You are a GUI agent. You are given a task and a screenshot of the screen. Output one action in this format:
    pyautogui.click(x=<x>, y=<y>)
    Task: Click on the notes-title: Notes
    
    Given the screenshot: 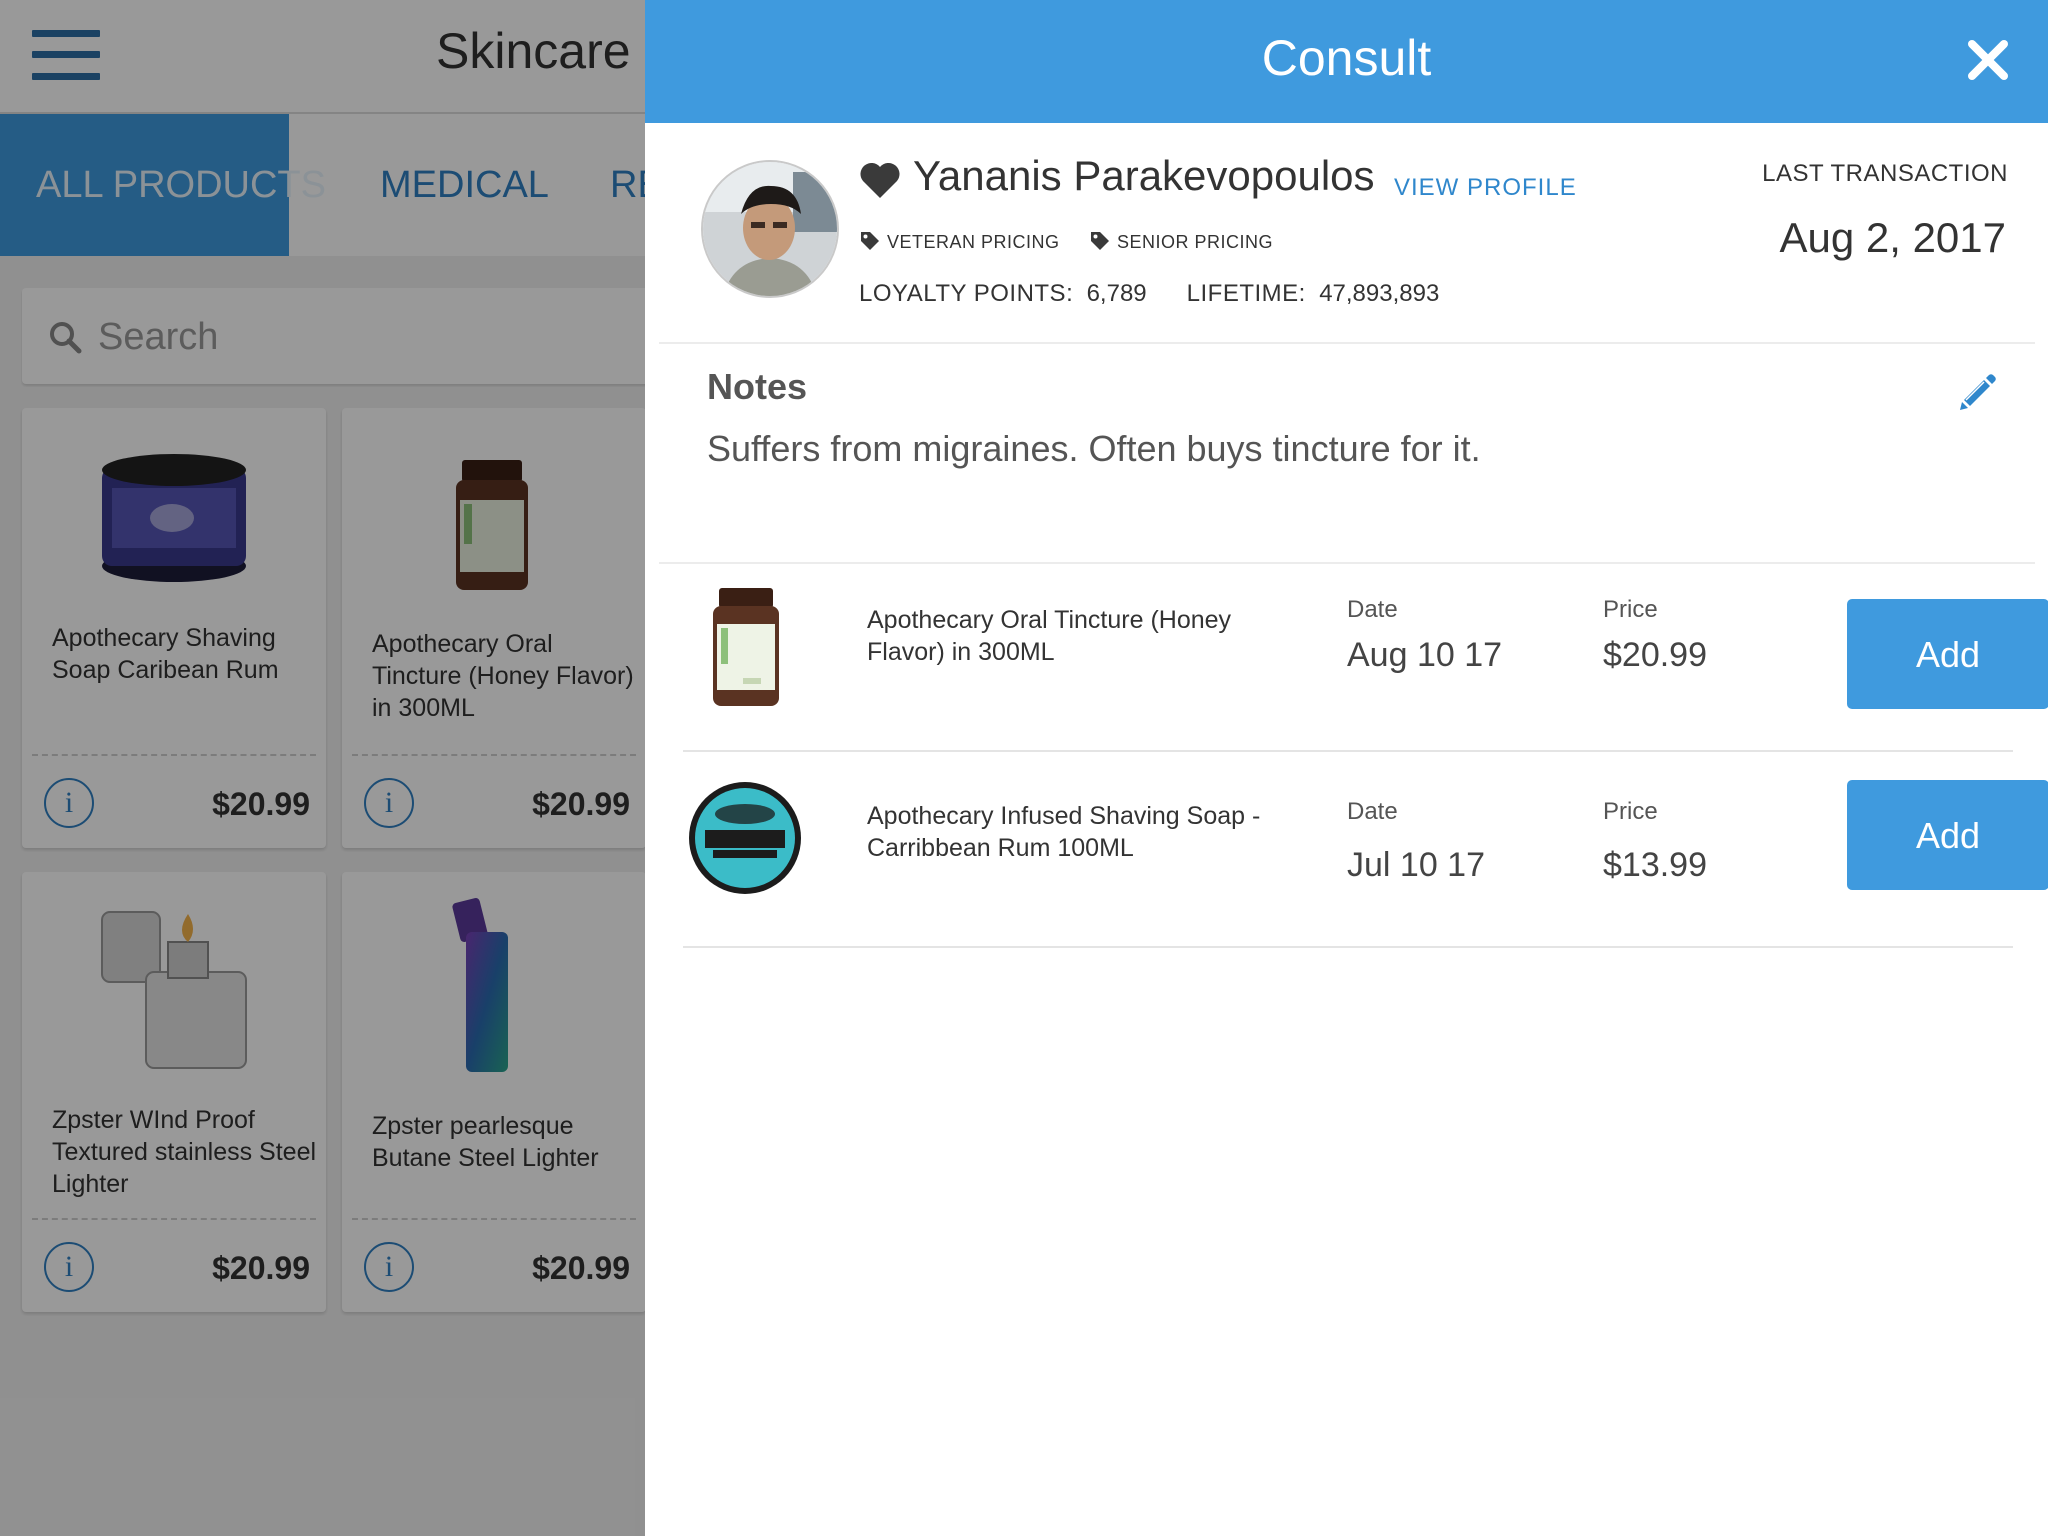 What is the action you would take?
    pyautogui.click(x=757, y=386)
    